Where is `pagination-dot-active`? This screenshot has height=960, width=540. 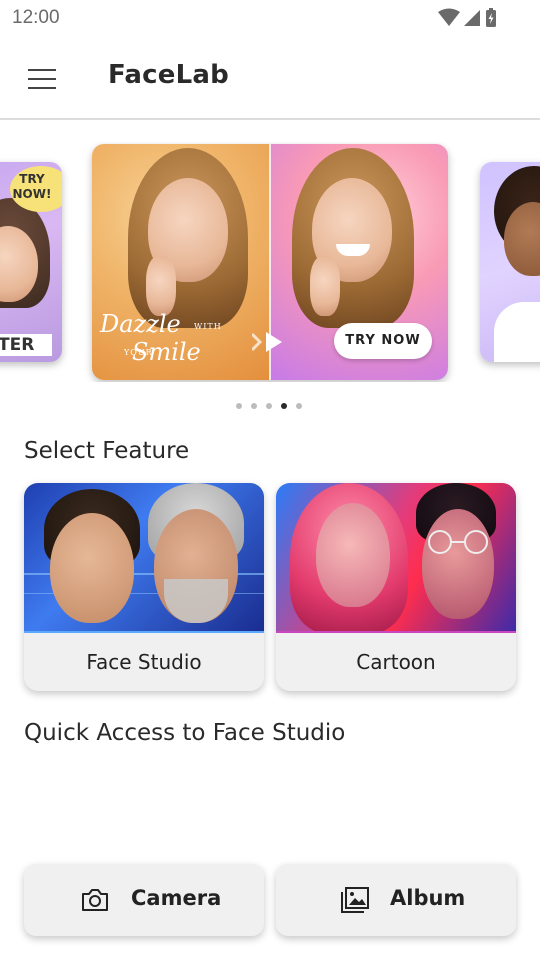 pagination-dot-active is located at coordinates (284, 406).